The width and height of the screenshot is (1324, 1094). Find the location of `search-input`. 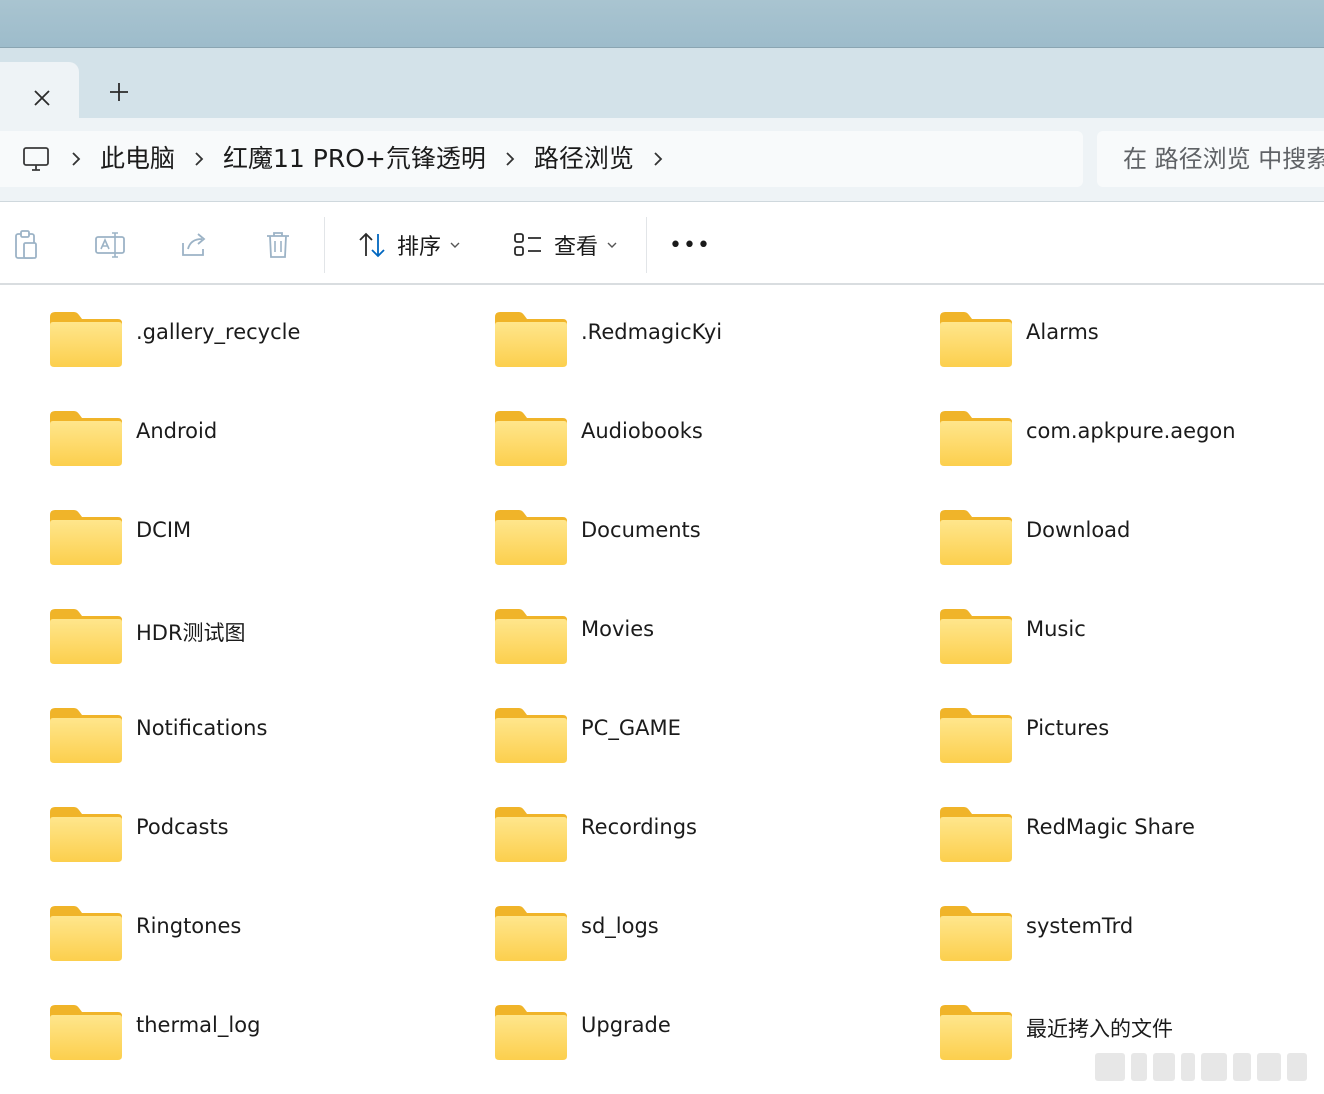

search-input is located at coordinates (1223, 159).